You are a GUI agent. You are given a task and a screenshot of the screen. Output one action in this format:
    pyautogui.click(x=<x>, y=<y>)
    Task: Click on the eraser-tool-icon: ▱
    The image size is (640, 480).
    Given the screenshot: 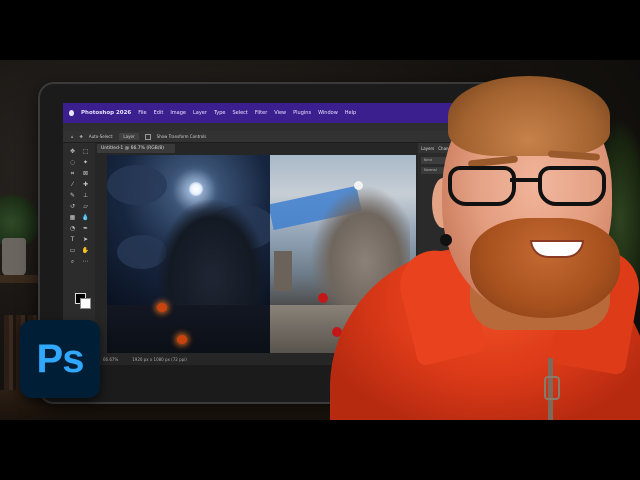 What is the action you would take?
    pyautogui.click(x=85, y=207)
    